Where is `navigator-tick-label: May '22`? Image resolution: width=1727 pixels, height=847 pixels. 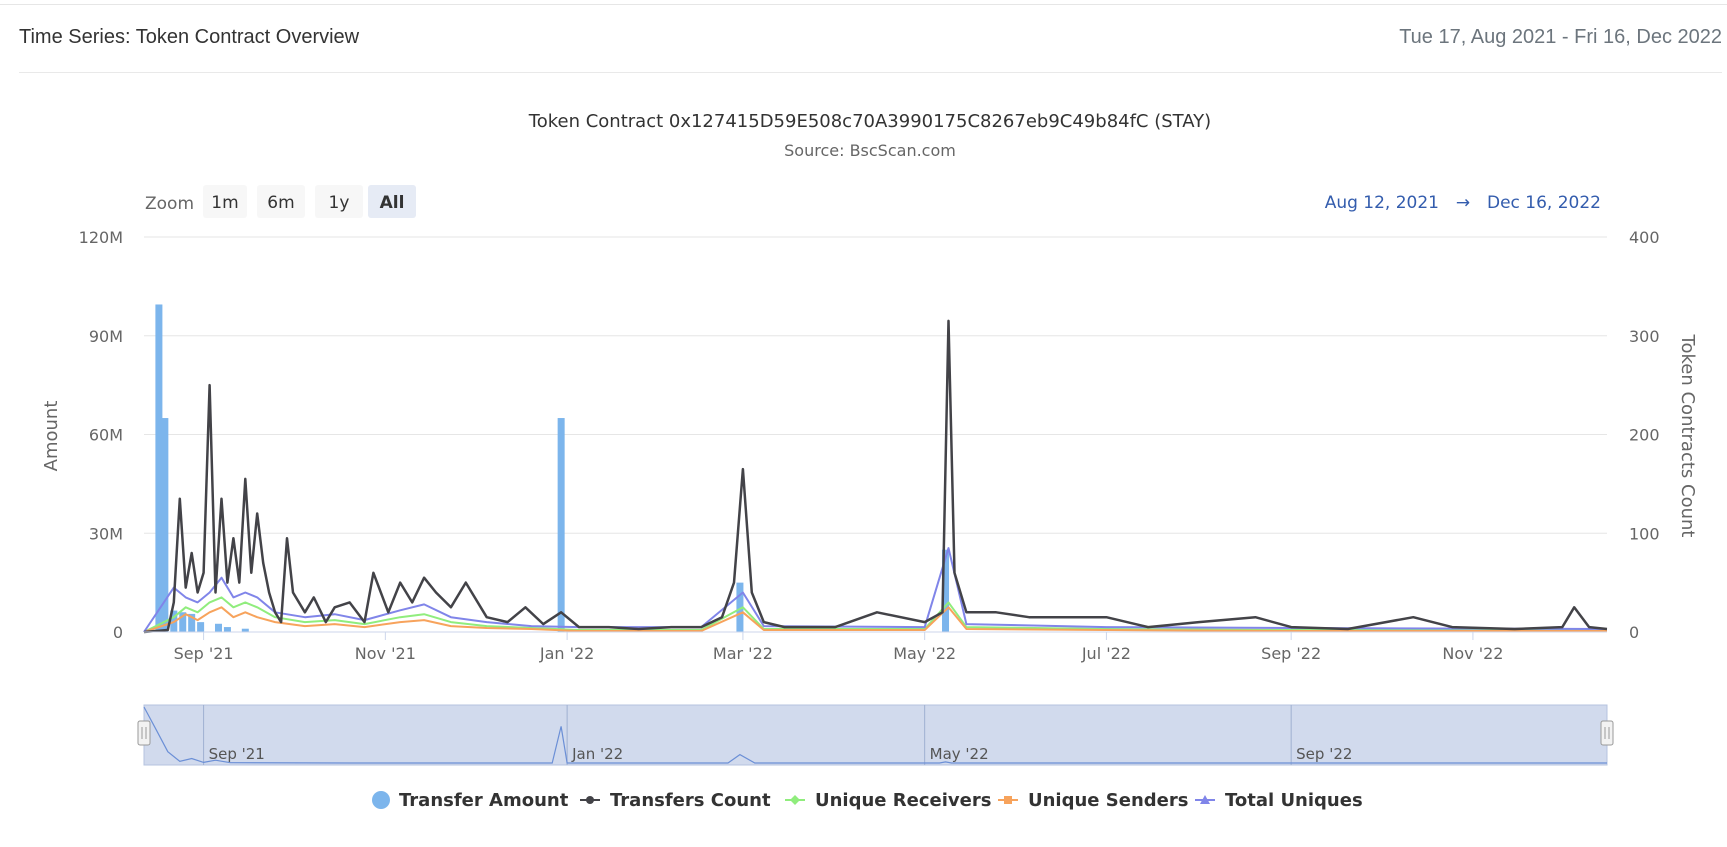 navigator-tick-label: May '22 is located at coordinates (959, 754).